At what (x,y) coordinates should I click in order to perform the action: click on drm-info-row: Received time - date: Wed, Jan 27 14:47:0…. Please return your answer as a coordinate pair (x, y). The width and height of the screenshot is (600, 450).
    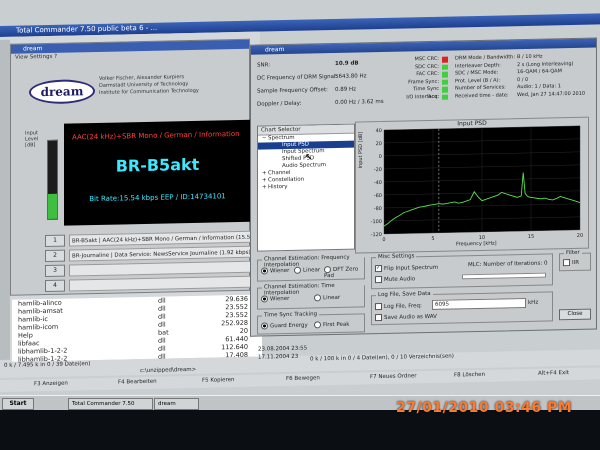
    Looking at the image, I should click on (524, 95).